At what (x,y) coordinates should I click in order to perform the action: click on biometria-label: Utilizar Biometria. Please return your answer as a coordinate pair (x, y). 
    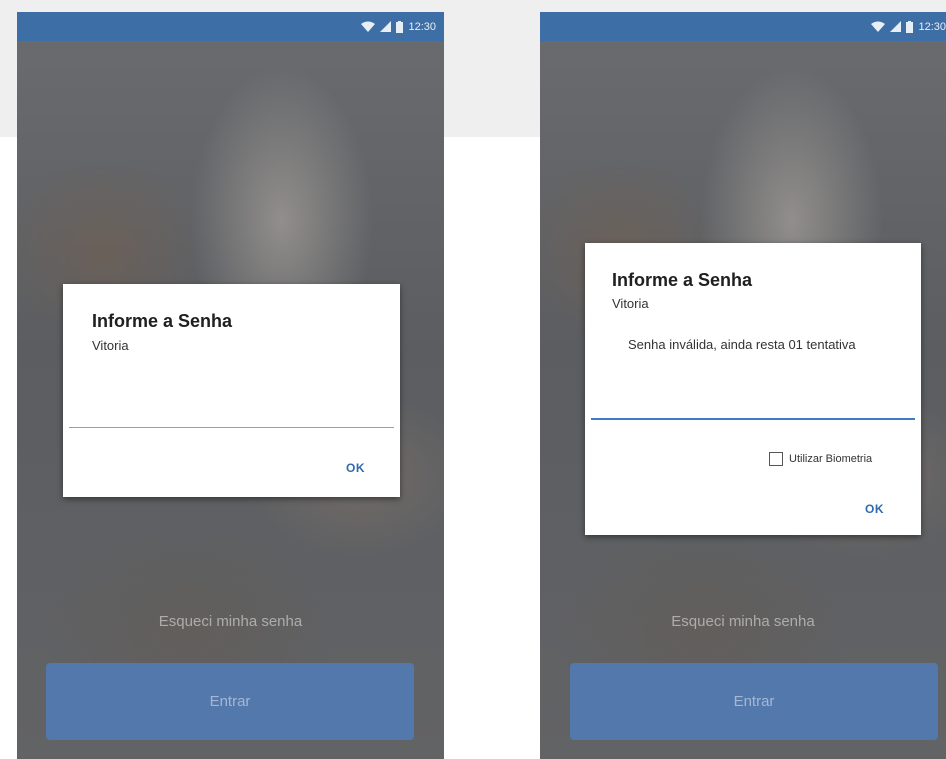
    Looking at the image, I should click on (831, 459).